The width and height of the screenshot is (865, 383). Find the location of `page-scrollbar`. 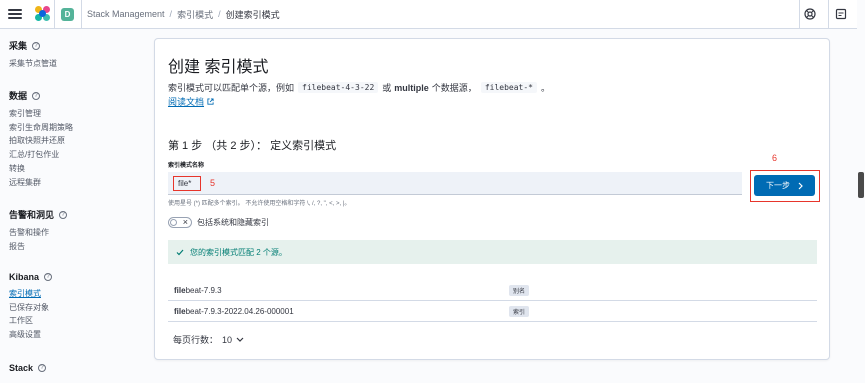

page-scrollbar is located at coordinates (861, 191).